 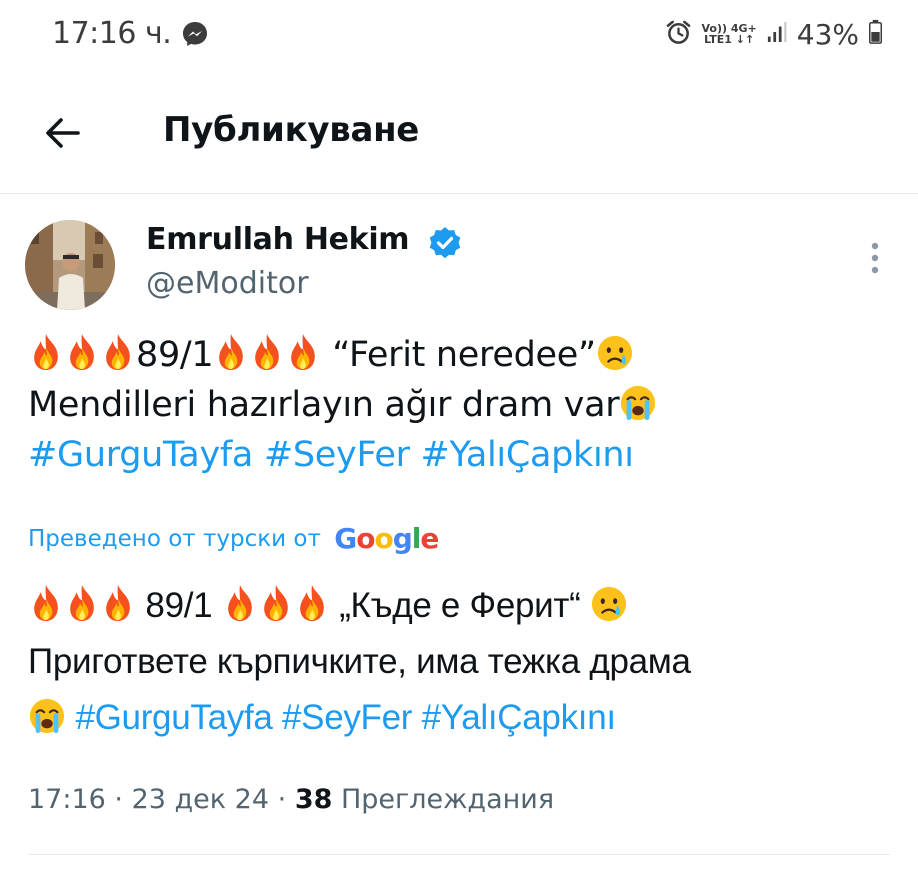 What do you see at coordinates (63, 133) in the screenshot?
I see `back-arrow-icon` at bounding box center [63, 133].